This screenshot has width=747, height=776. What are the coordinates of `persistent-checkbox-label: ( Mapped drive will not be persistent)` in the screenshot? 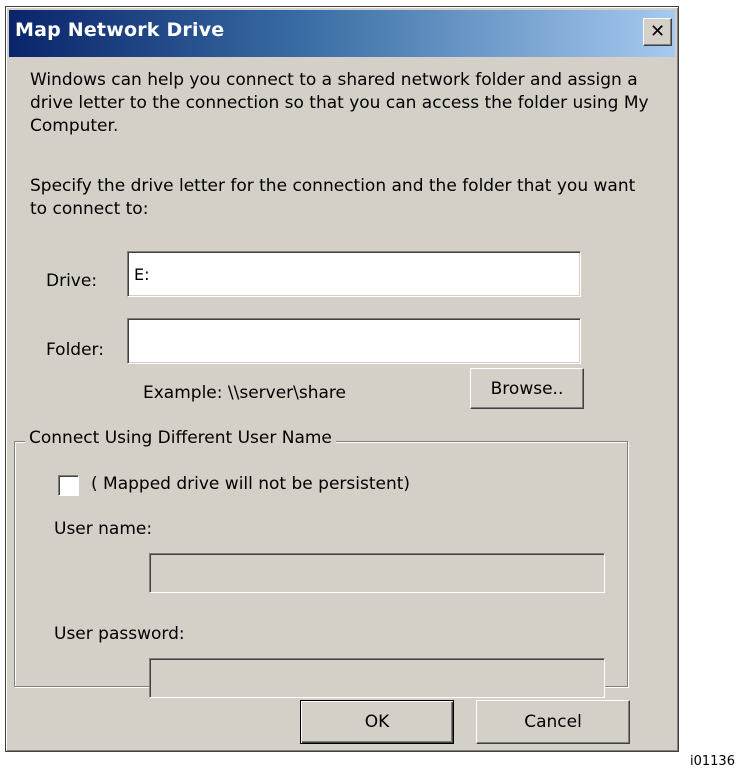 It's located at (250, 484).